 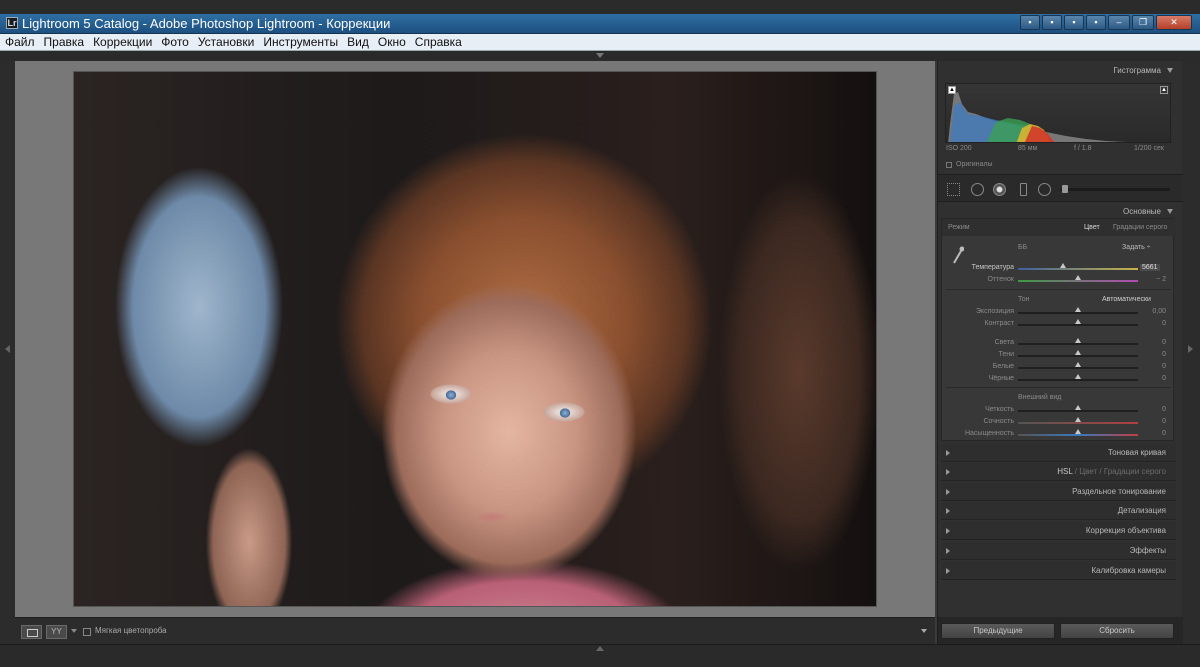 I want to click on hsl-color-tab: Цвет, so click(x=1088, y=471).